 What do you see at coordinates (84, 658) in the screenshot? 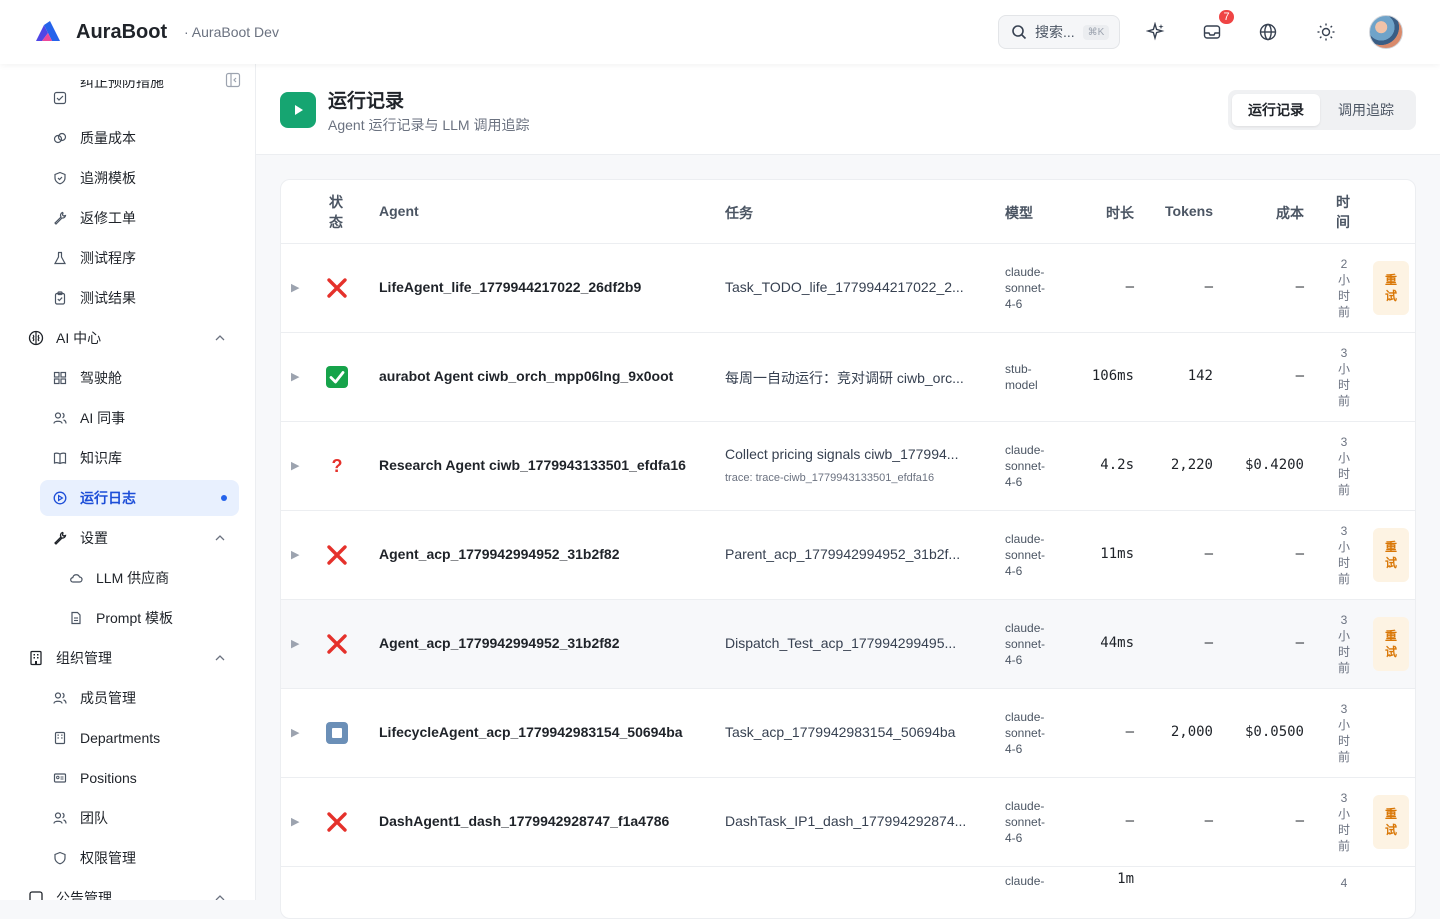
I see `sidebar-group-label: 组织管理` at bounding box center [84, 658].